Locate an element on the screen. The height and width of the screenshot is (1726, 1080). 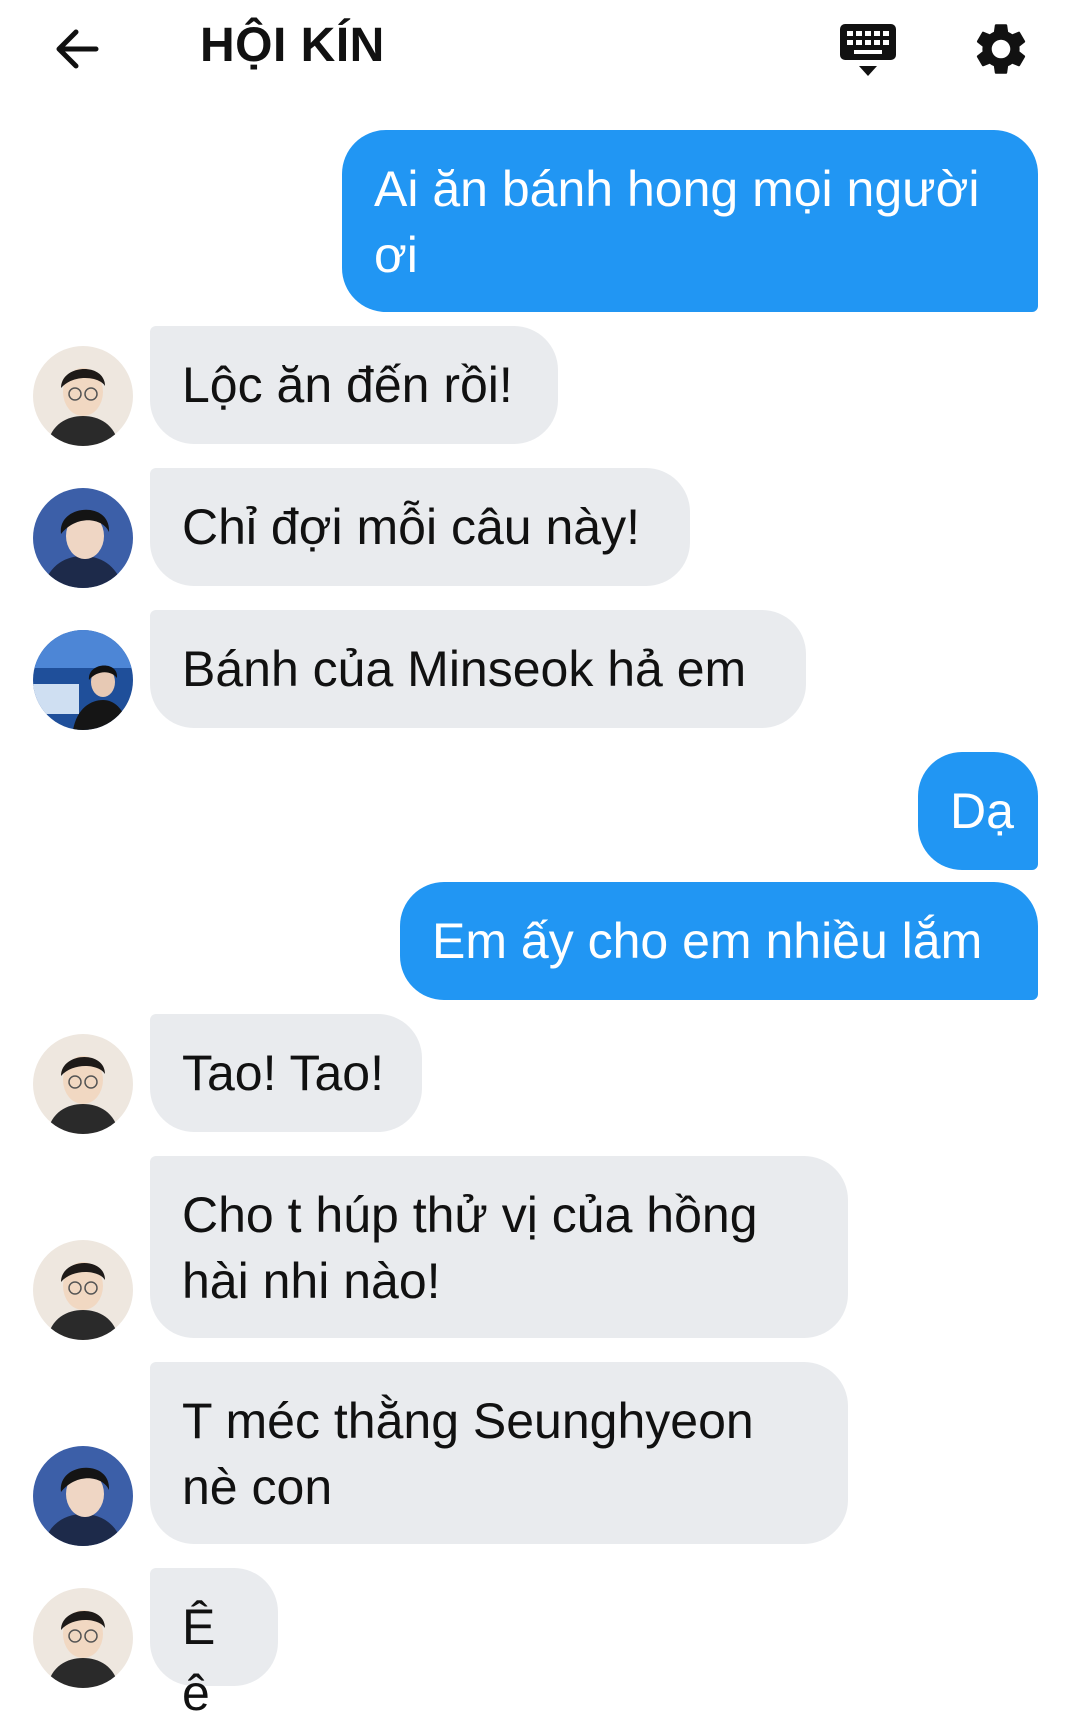
chat-header: HỘI KÍN is located at coordinates (540, 50).